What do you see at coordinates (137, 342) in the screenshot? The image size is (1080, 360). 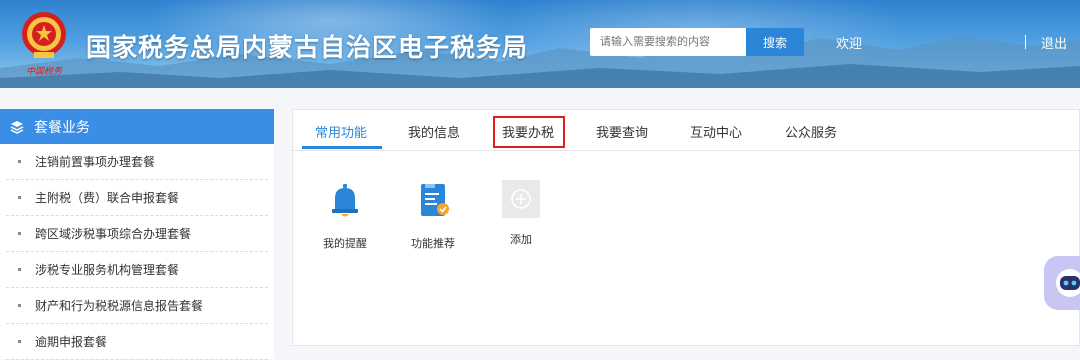 I see `sidebar-item-overdue-declaration: 逾期申报套餐` at bounding box center [137, 342].